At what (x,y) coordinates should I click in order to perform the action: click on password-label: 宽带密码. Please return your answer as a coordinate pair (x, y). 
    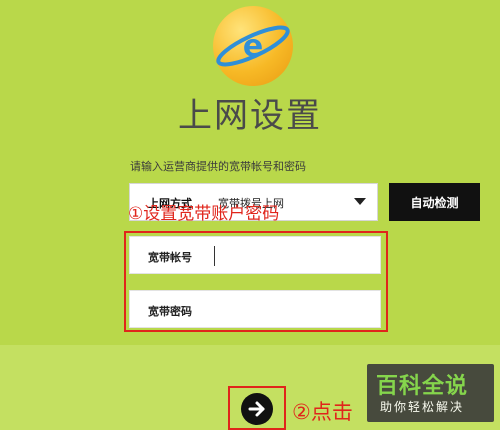
    Looking at the image, I should click on (170, 311).